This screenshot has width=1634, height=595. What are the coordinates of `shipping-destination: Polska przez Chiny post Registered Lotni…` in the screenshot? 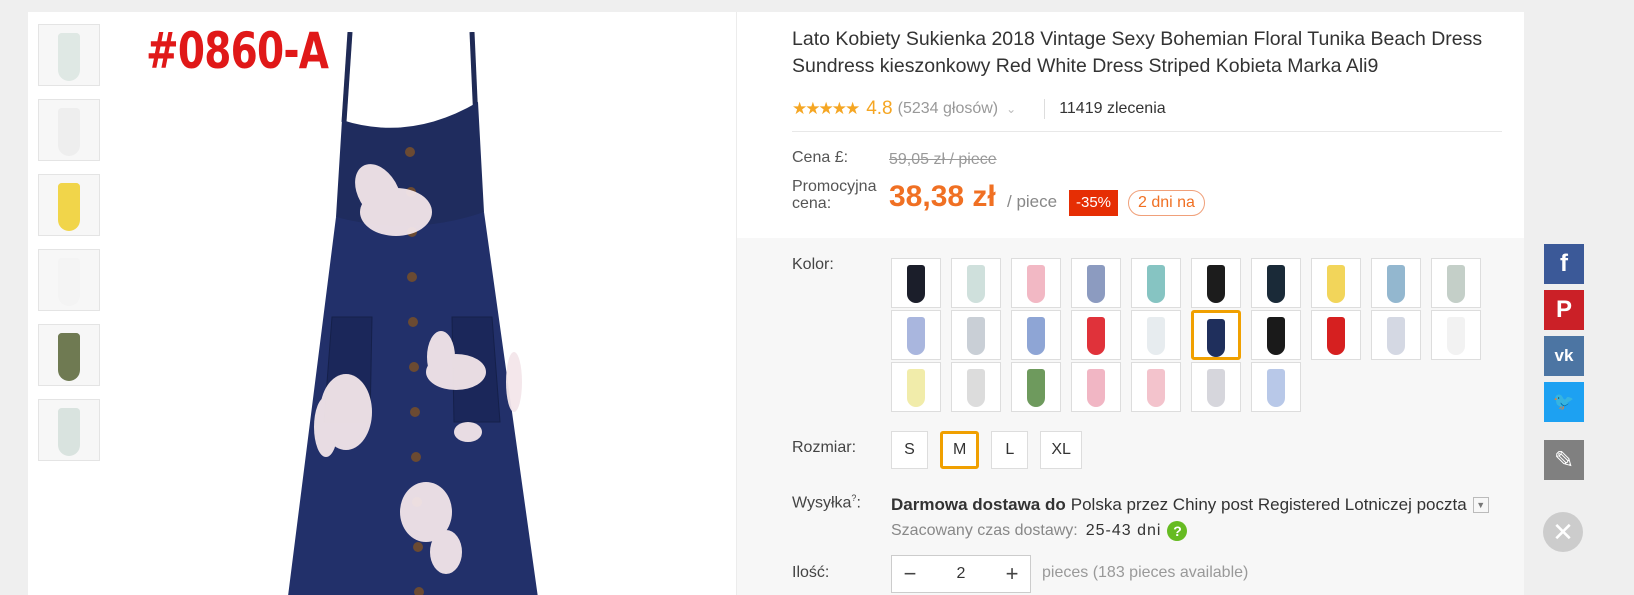 It's located at (1268, 504).